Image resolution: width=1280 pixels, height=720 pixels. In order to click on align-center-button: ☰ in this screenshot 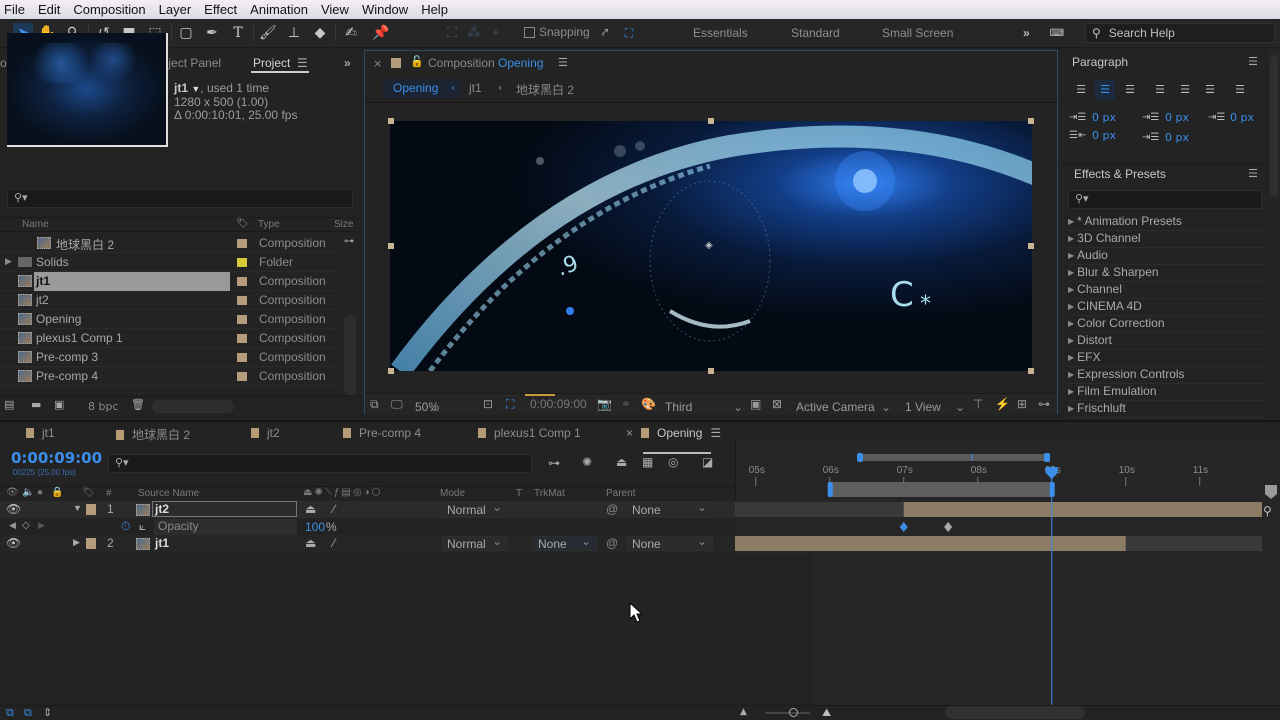, I will do `click(1105, 90)`.